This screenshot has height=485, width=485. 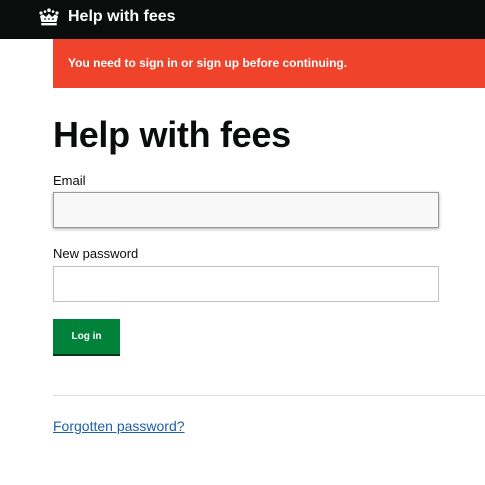 I want to click on divider, so click(x=269, y=395).